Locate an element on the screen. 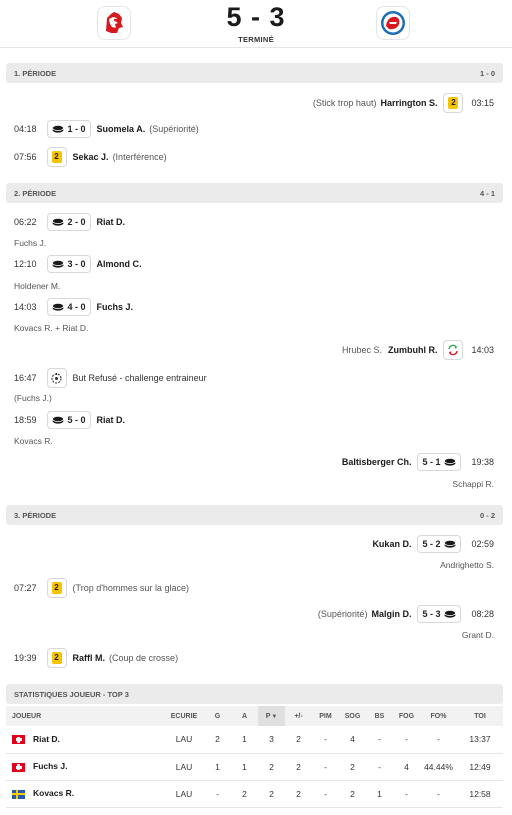 This screenshot has height=815, width=512. event-penalty: 07:56 2 Sekac J. (Interférence) is located at coordinates (90, 157).